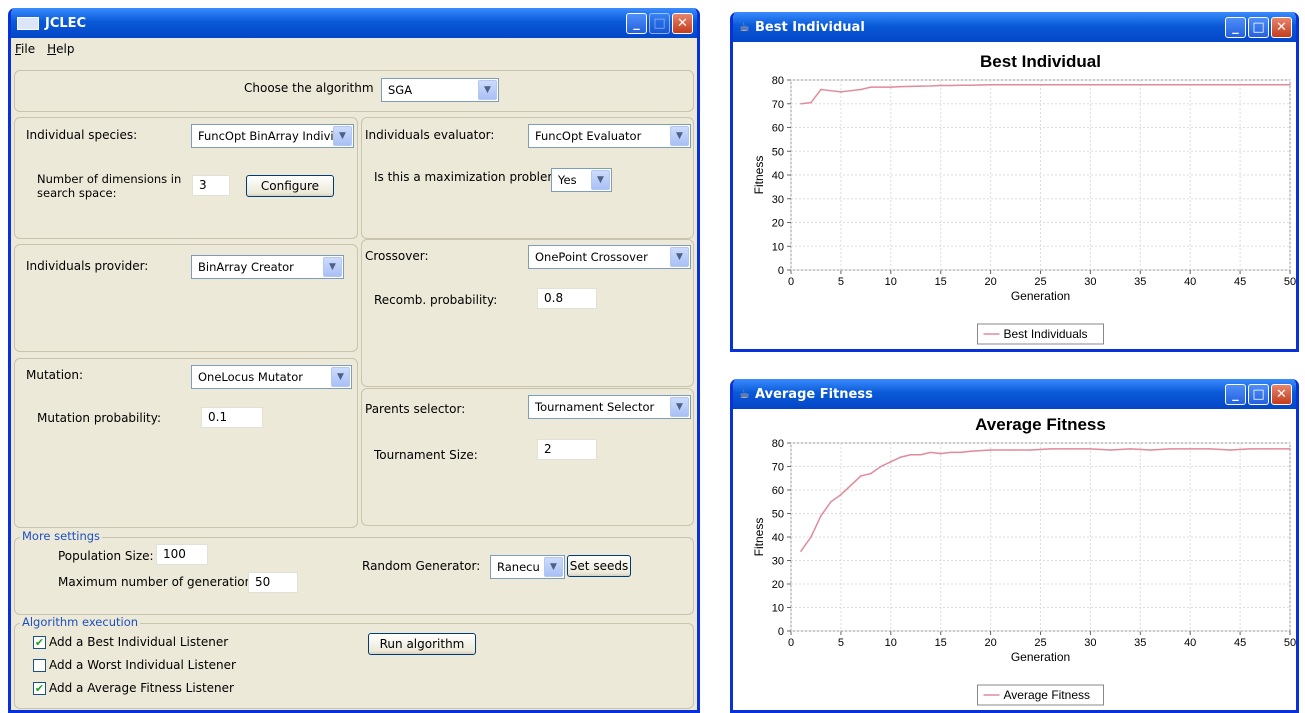  Describe the element at coordinates (470, 177) in the screenshot. I see `max-label: Is this a maximization problem?` at that location.